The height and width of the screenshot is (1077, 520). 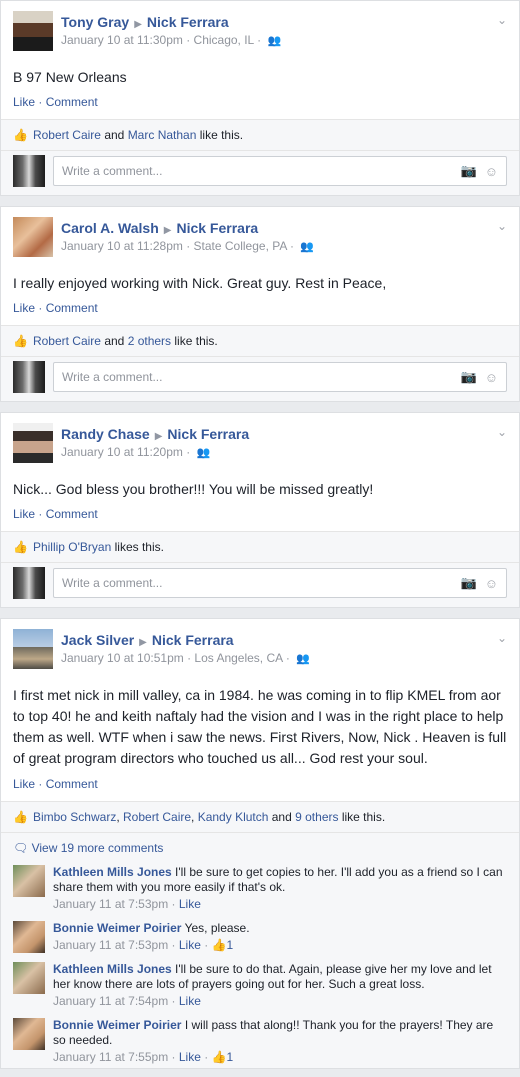 What do you see at coordinates (74, 817) in the screenshot?
I see `liker-link: Bimbo Schwarz` at bounding box center [74, 817].